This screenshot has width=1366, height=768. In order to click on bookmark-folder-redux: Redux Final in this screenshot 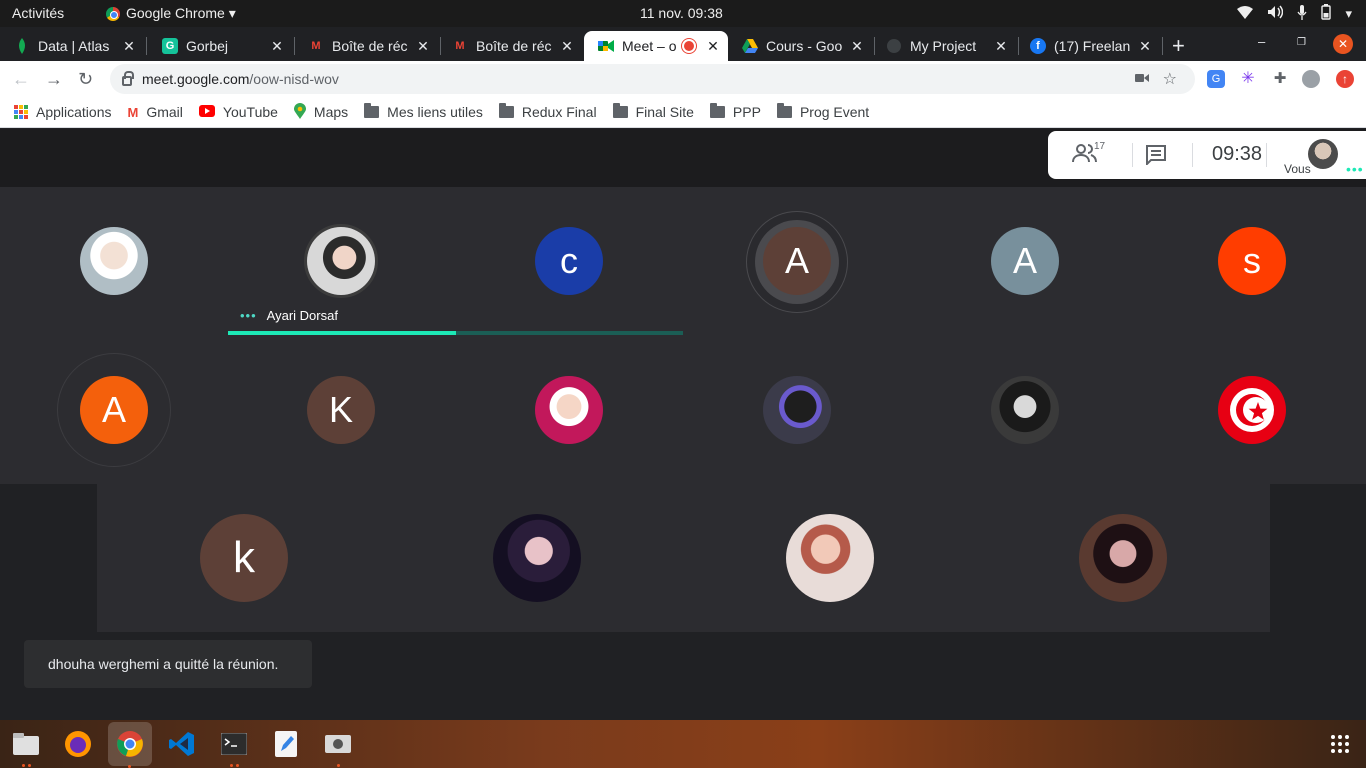, I will do `click(547, 111)`.